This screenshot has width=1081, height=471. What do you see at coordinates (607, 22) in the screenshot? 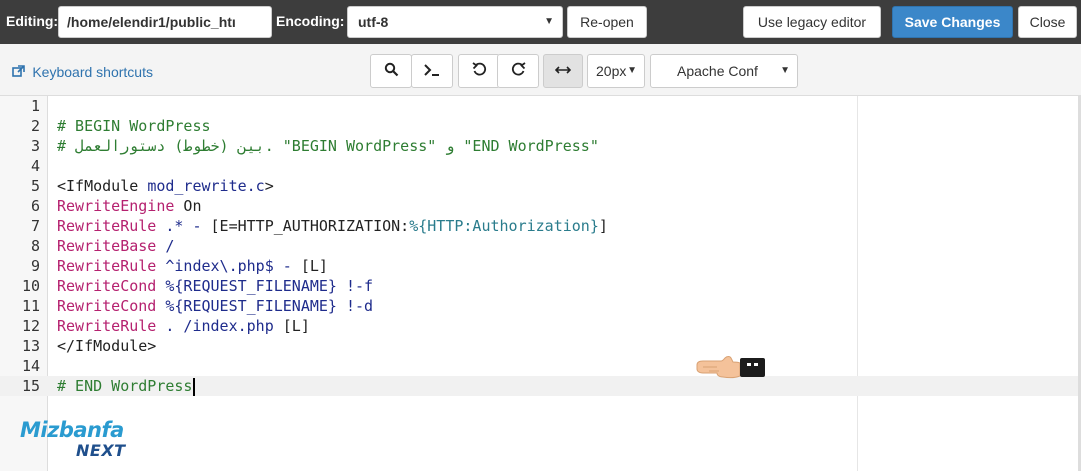
I see `reopen-button: Re-open` at bounding box center [607, 22].